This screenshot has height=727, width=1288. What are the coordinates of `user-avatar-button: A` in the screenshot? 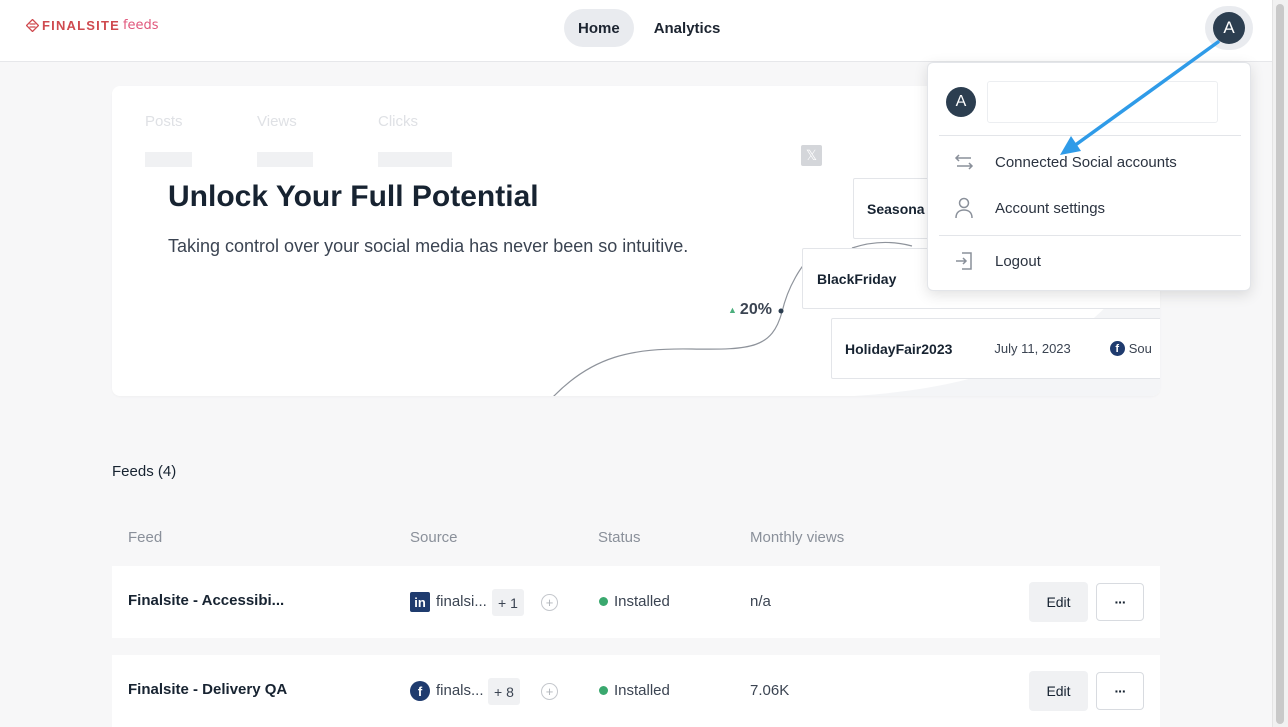 It's located at (1229, 28).